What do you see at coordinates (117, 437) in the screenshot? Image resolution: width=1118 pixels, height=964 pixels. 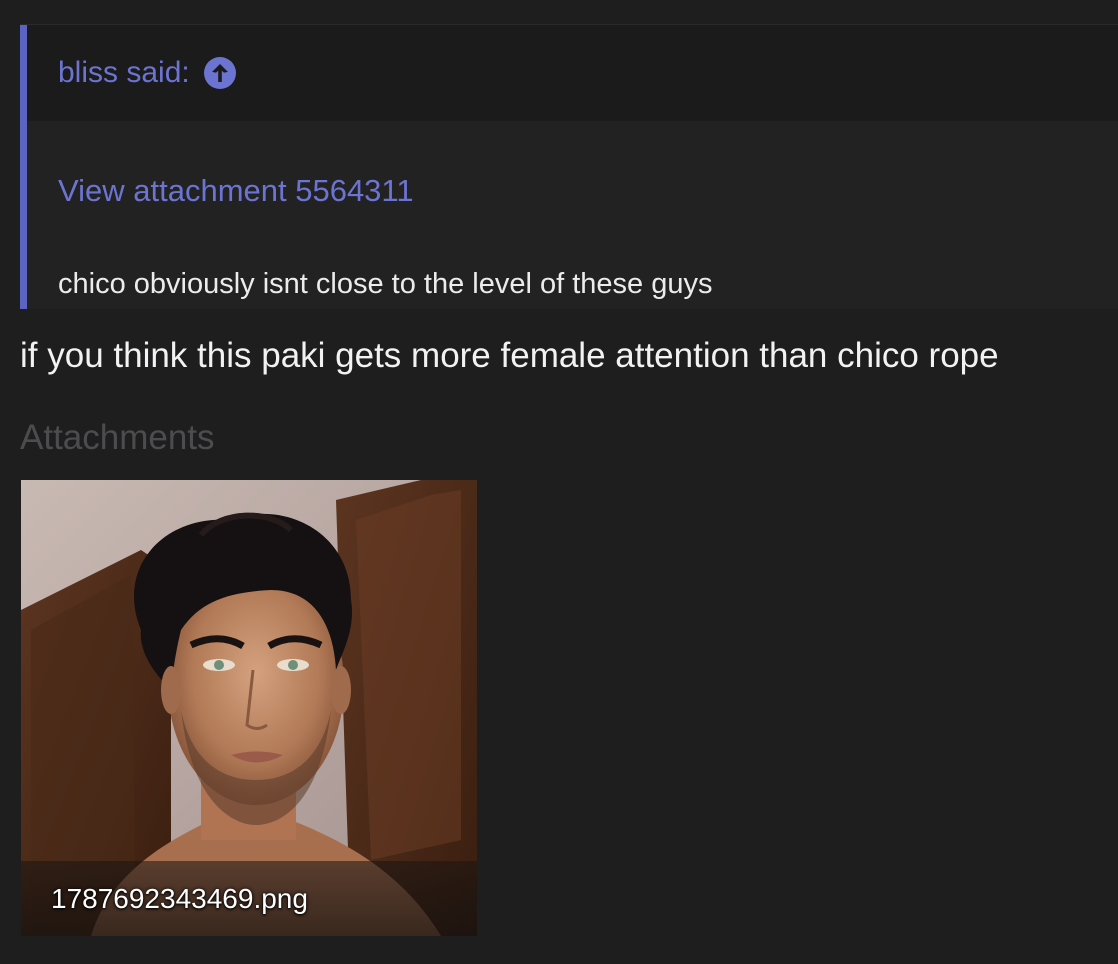 I see `attachments-heading: Attachments` at bounding box center [117, 437].